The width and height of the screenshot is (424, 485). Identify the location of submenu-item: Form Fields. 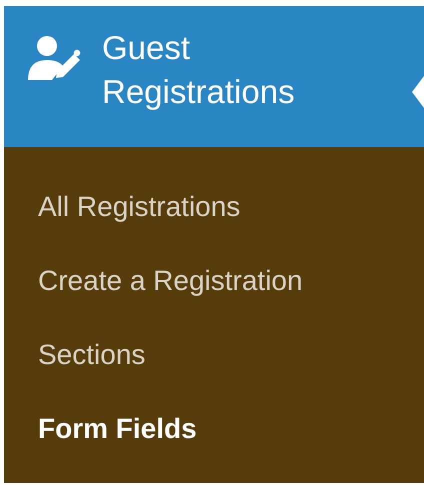
(100, 446).